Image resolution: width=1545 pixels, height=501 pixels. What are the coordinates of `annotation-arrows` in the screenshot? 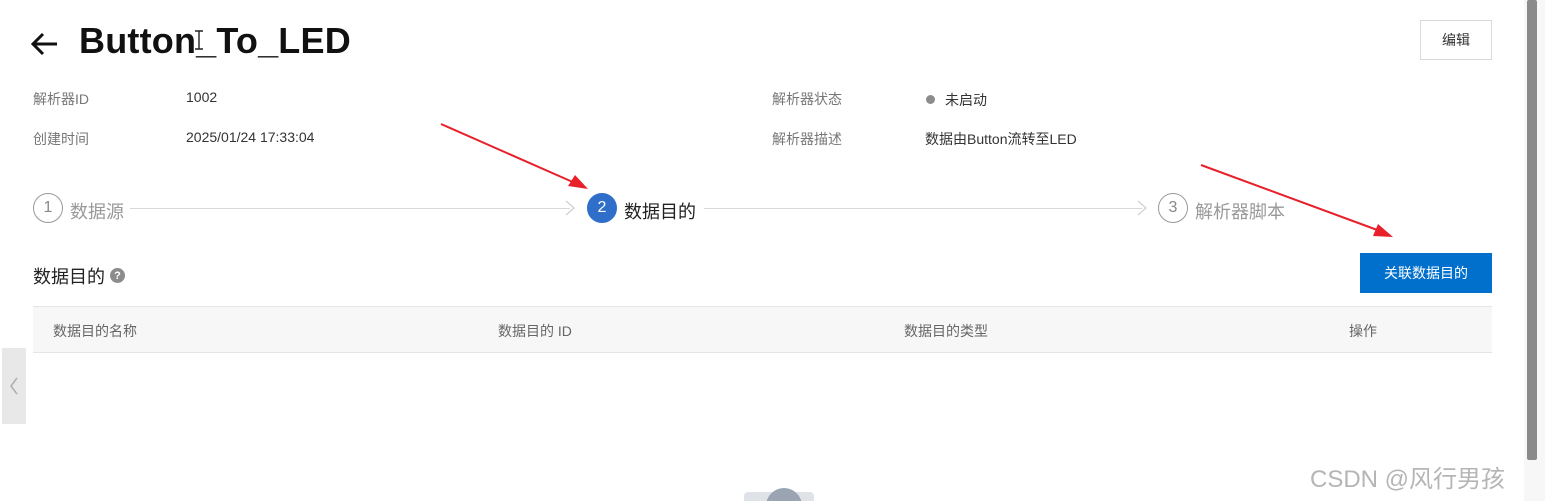 It's located at (916, 180).